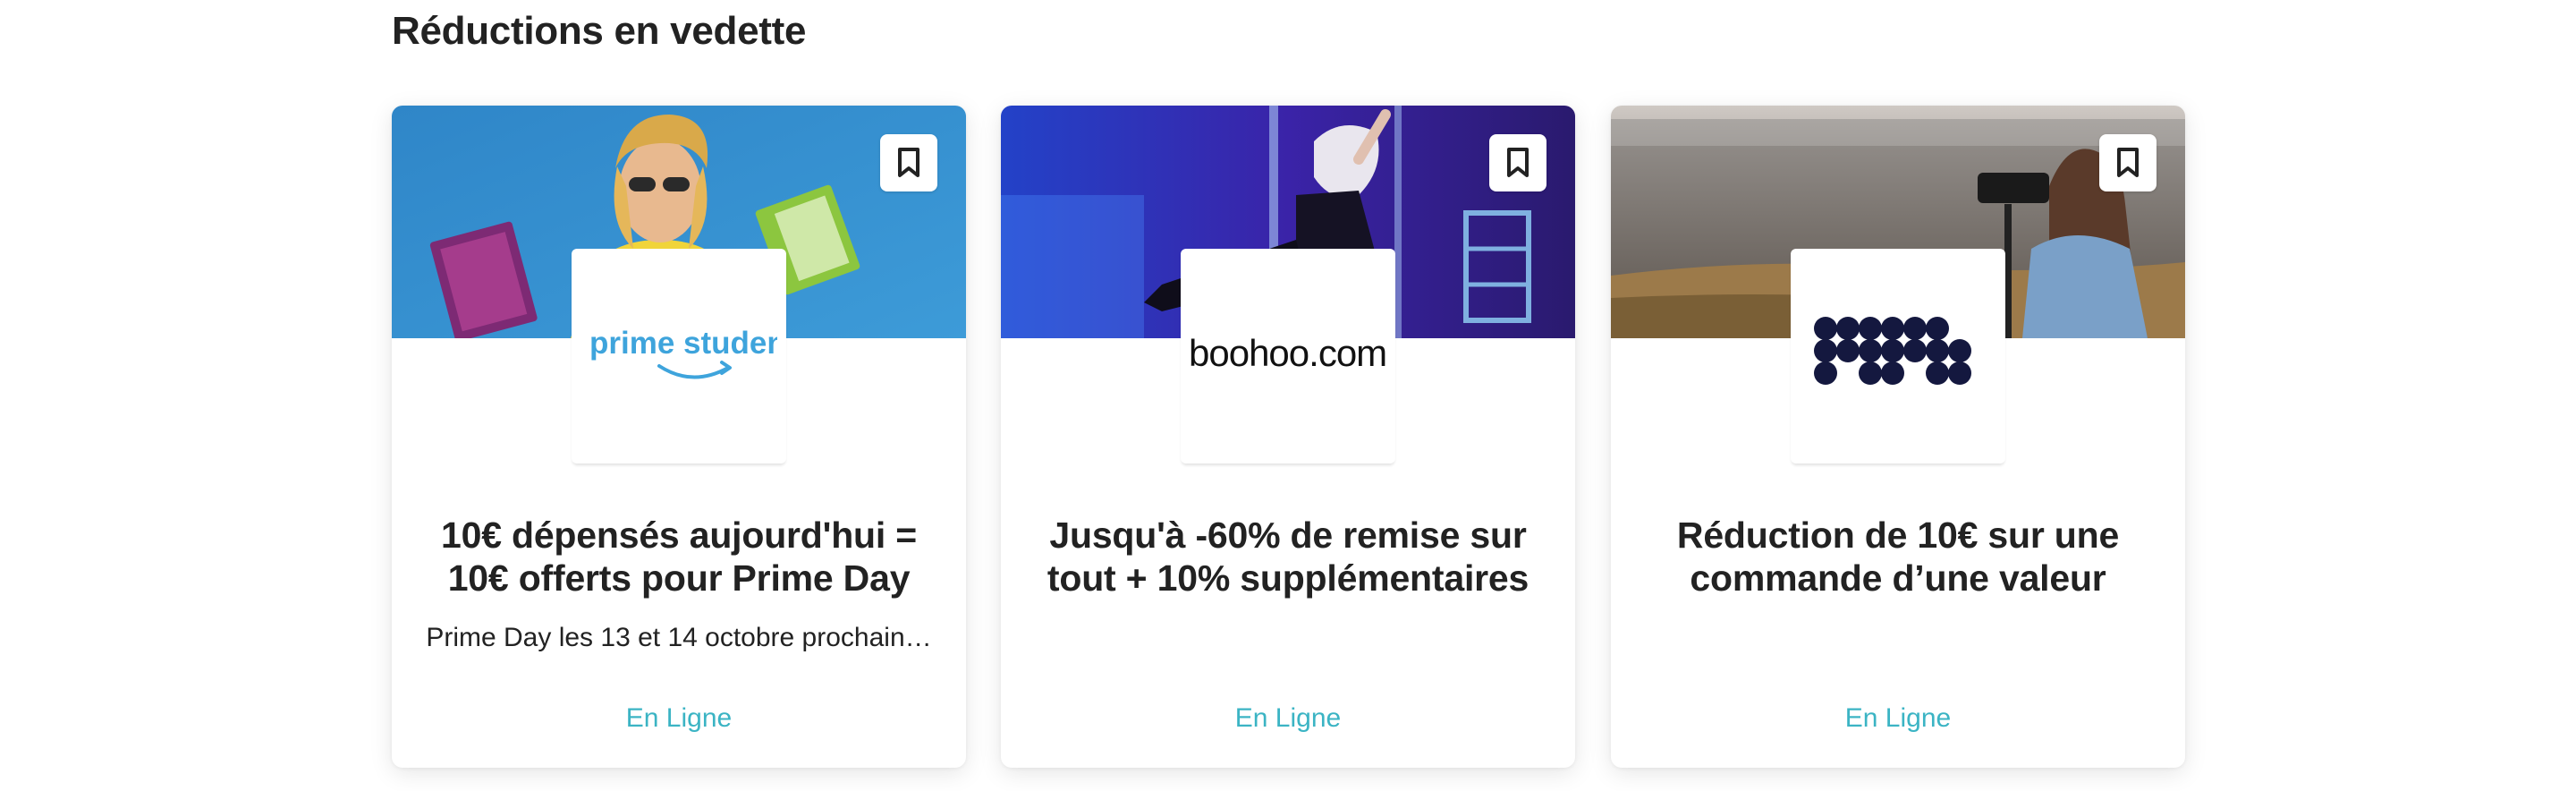 The height and width of the screenshot is (791, 2576). What do you see at coordinates (683, 344) in the screenshot?
I see `brand-logo-text: prime student` at bounding box center [683, 344].